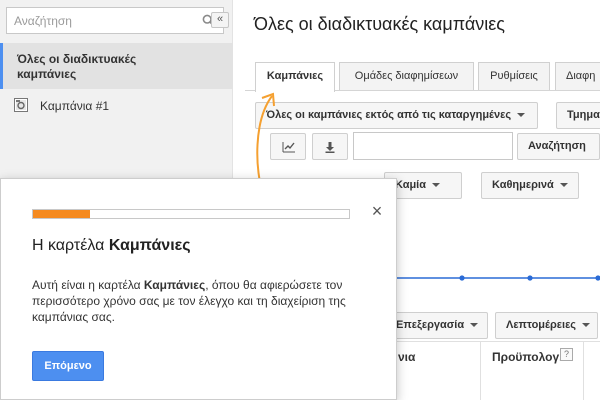 This screenshot has height=400, width=600. Describe the element at coordinates (70, 245) in the screenshot. I see `popup-title-prefix: Η καρτέλα` at that location.